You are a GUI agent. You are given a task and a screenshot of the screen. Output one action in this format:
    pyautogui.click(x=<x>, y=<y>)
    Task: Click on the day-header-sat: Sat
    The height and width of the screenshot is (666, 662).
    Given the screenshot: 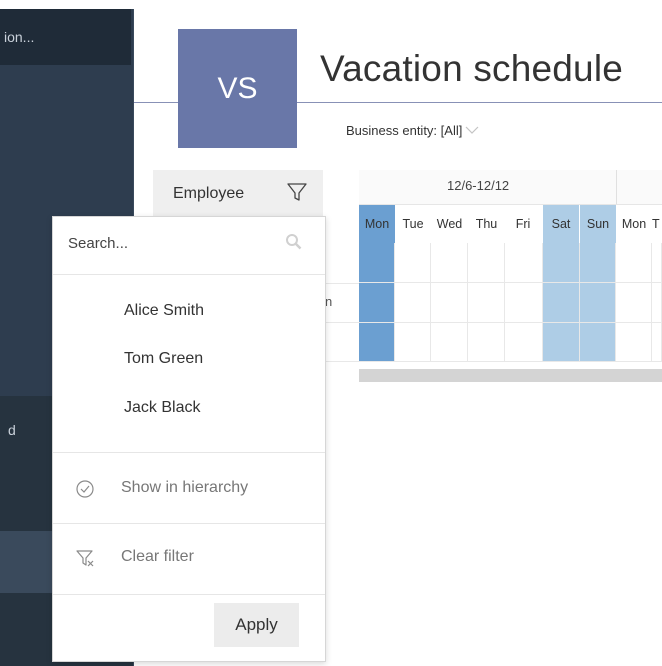 What is the action you would take?
    pyautogui.click(x=561, y=224)
    